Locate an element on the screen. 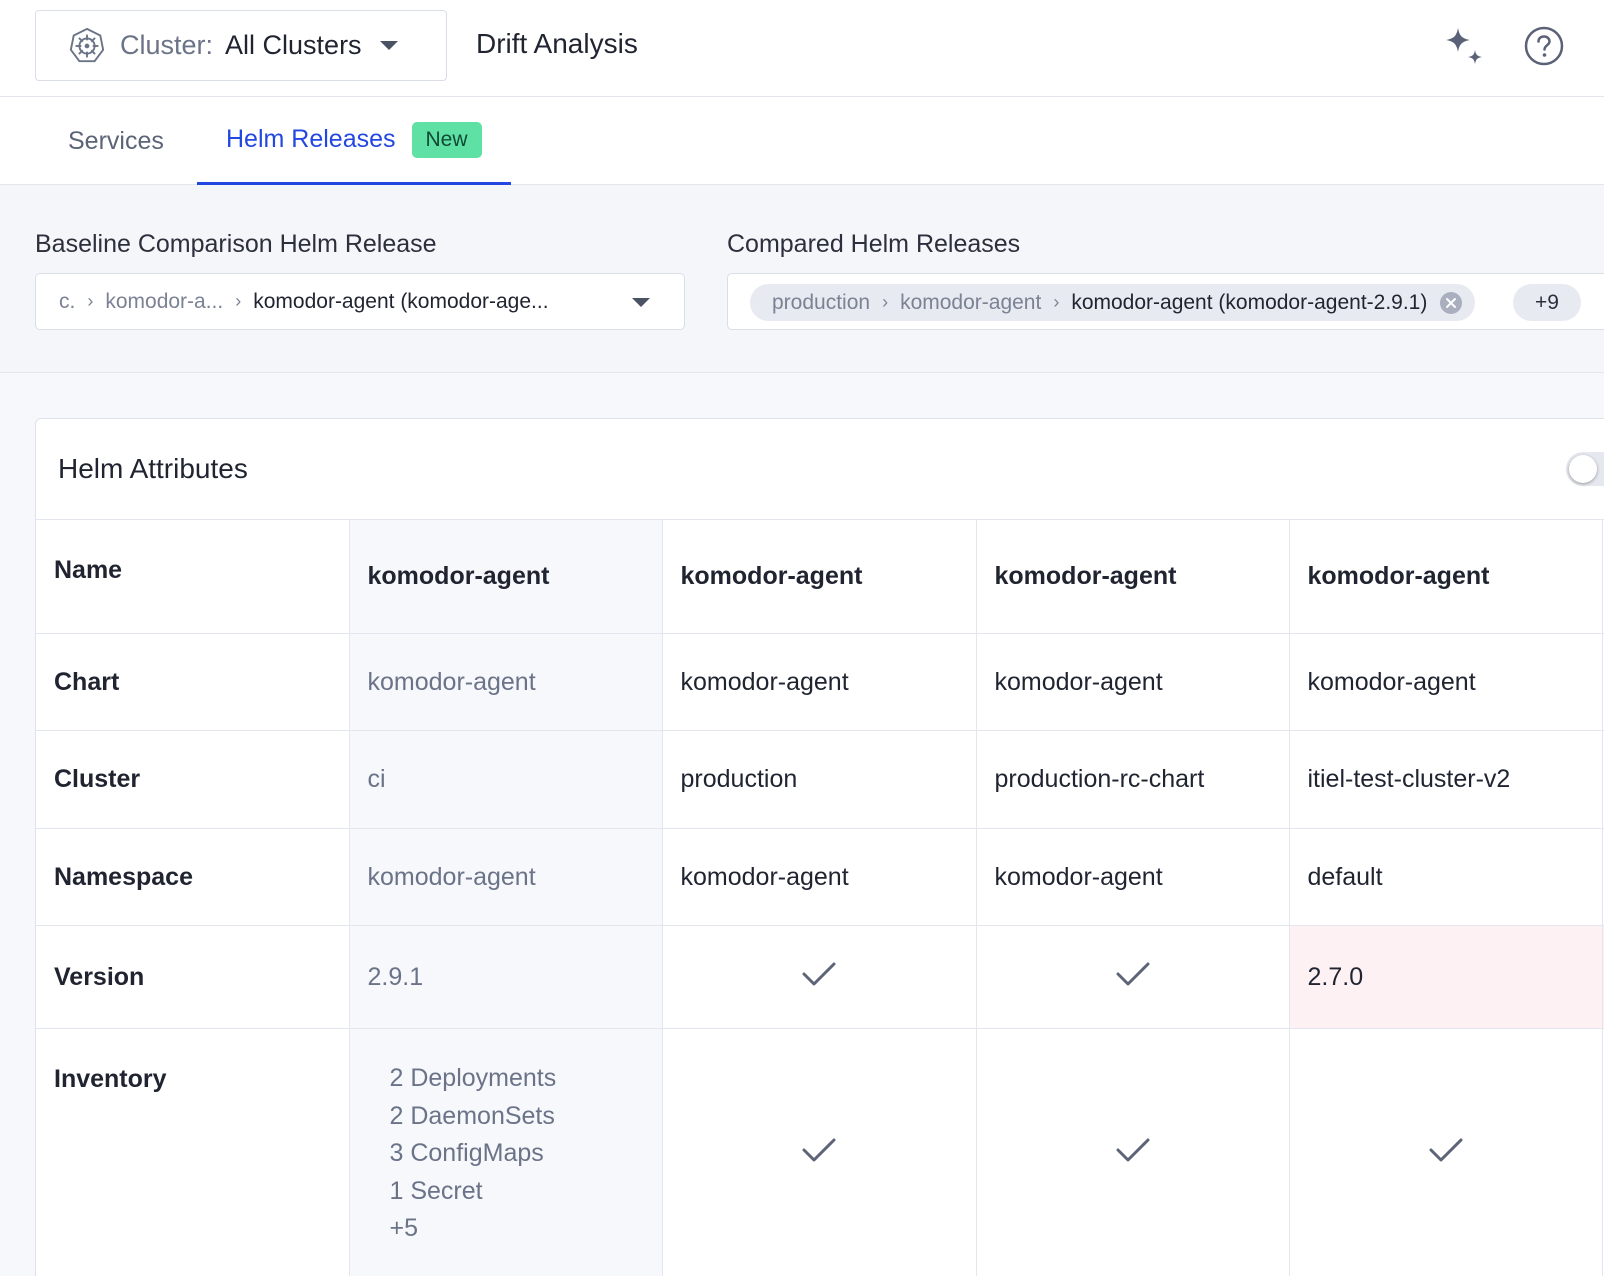 The height and width of the screenshot is (1276, 1604). tab-services: Services is located at coordinates (116, 141).